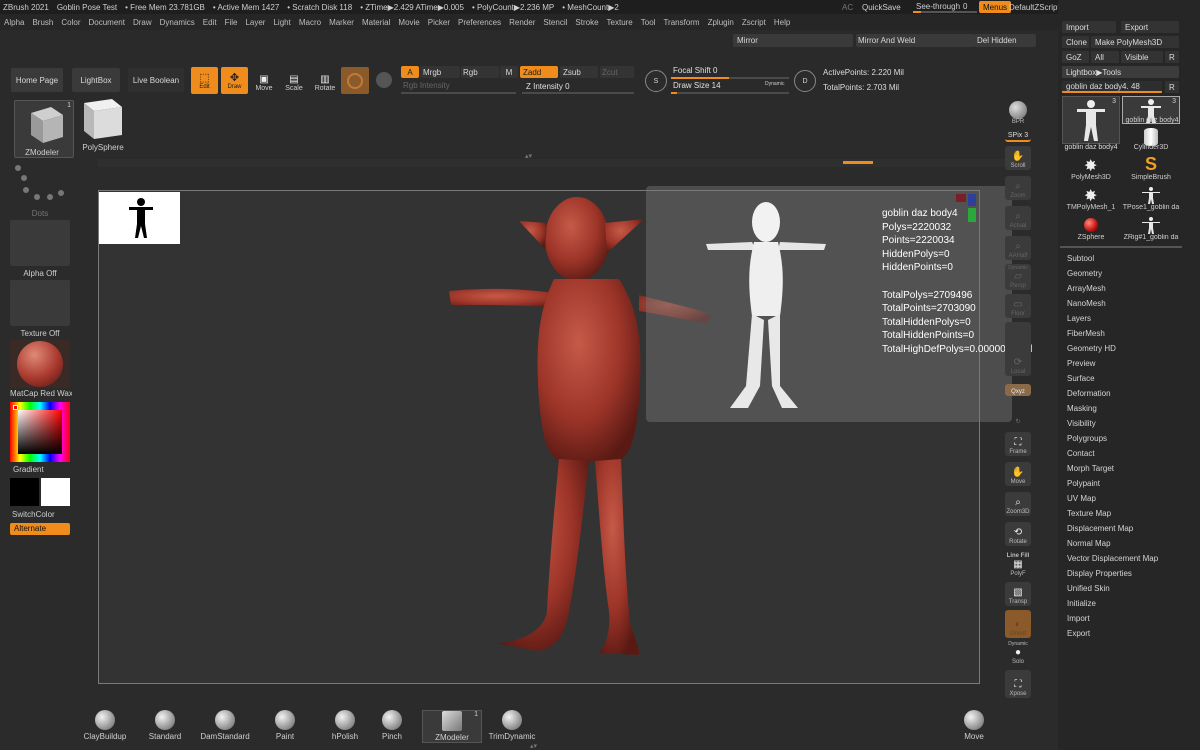 Image resolution: width=1200 pixels, height=750 pixels. What do you see at coordinates (1018, 504) in the screenshot?
I see `zoom3d-button: ⌕ Zoom3D` at bounding box center [1018, 504].